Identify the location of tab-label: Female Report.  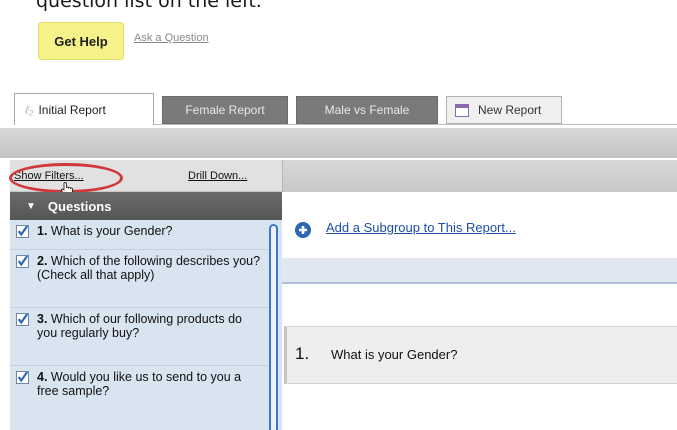
(225, 110).